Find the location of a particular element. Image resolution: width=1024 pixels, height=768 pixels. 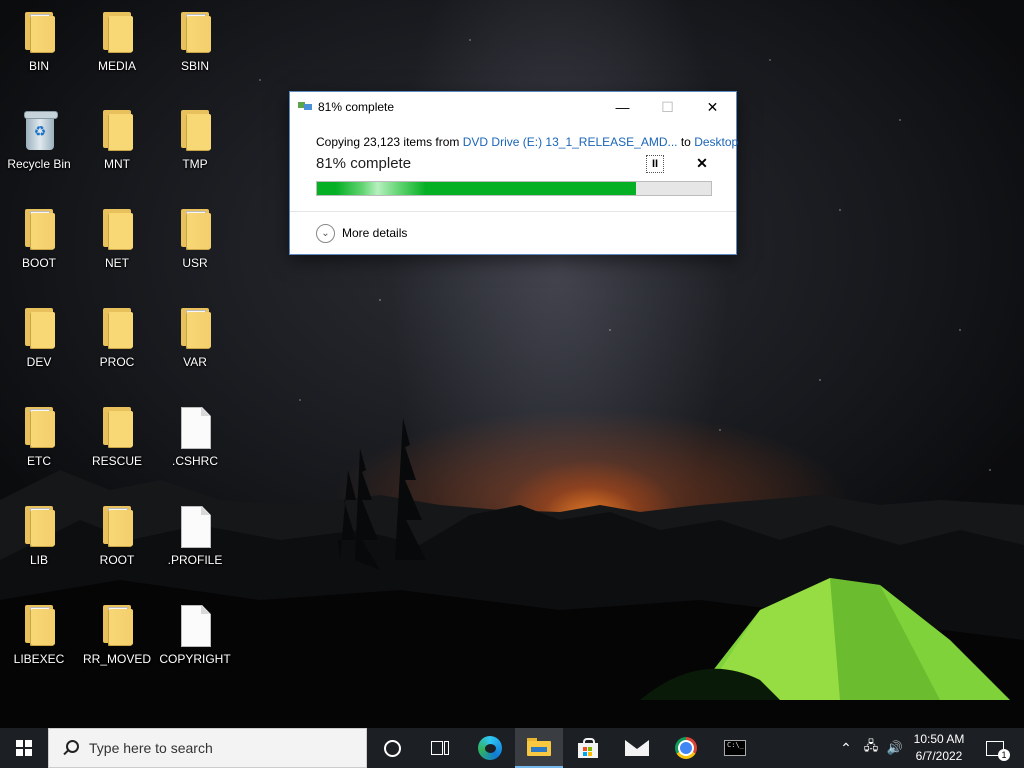

desktop-icon-var: VAR is located at coordinates (195, 337).